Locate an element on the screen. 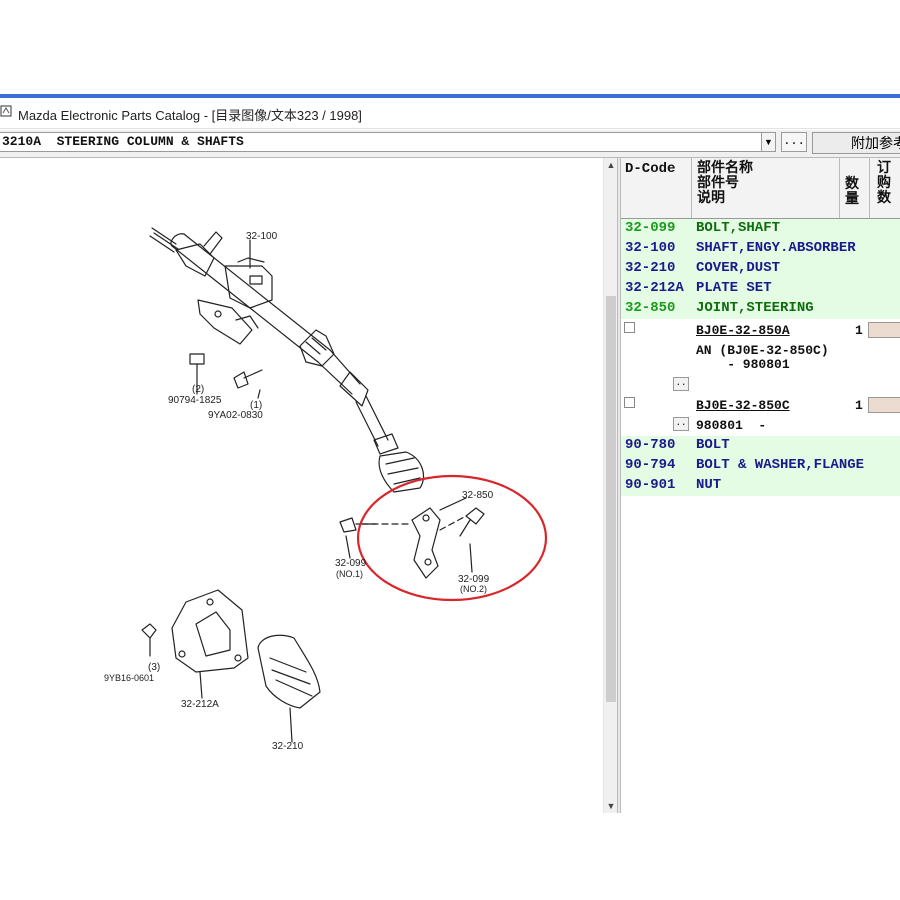  part-note: 980801 - is located at coordinates (731, 425).